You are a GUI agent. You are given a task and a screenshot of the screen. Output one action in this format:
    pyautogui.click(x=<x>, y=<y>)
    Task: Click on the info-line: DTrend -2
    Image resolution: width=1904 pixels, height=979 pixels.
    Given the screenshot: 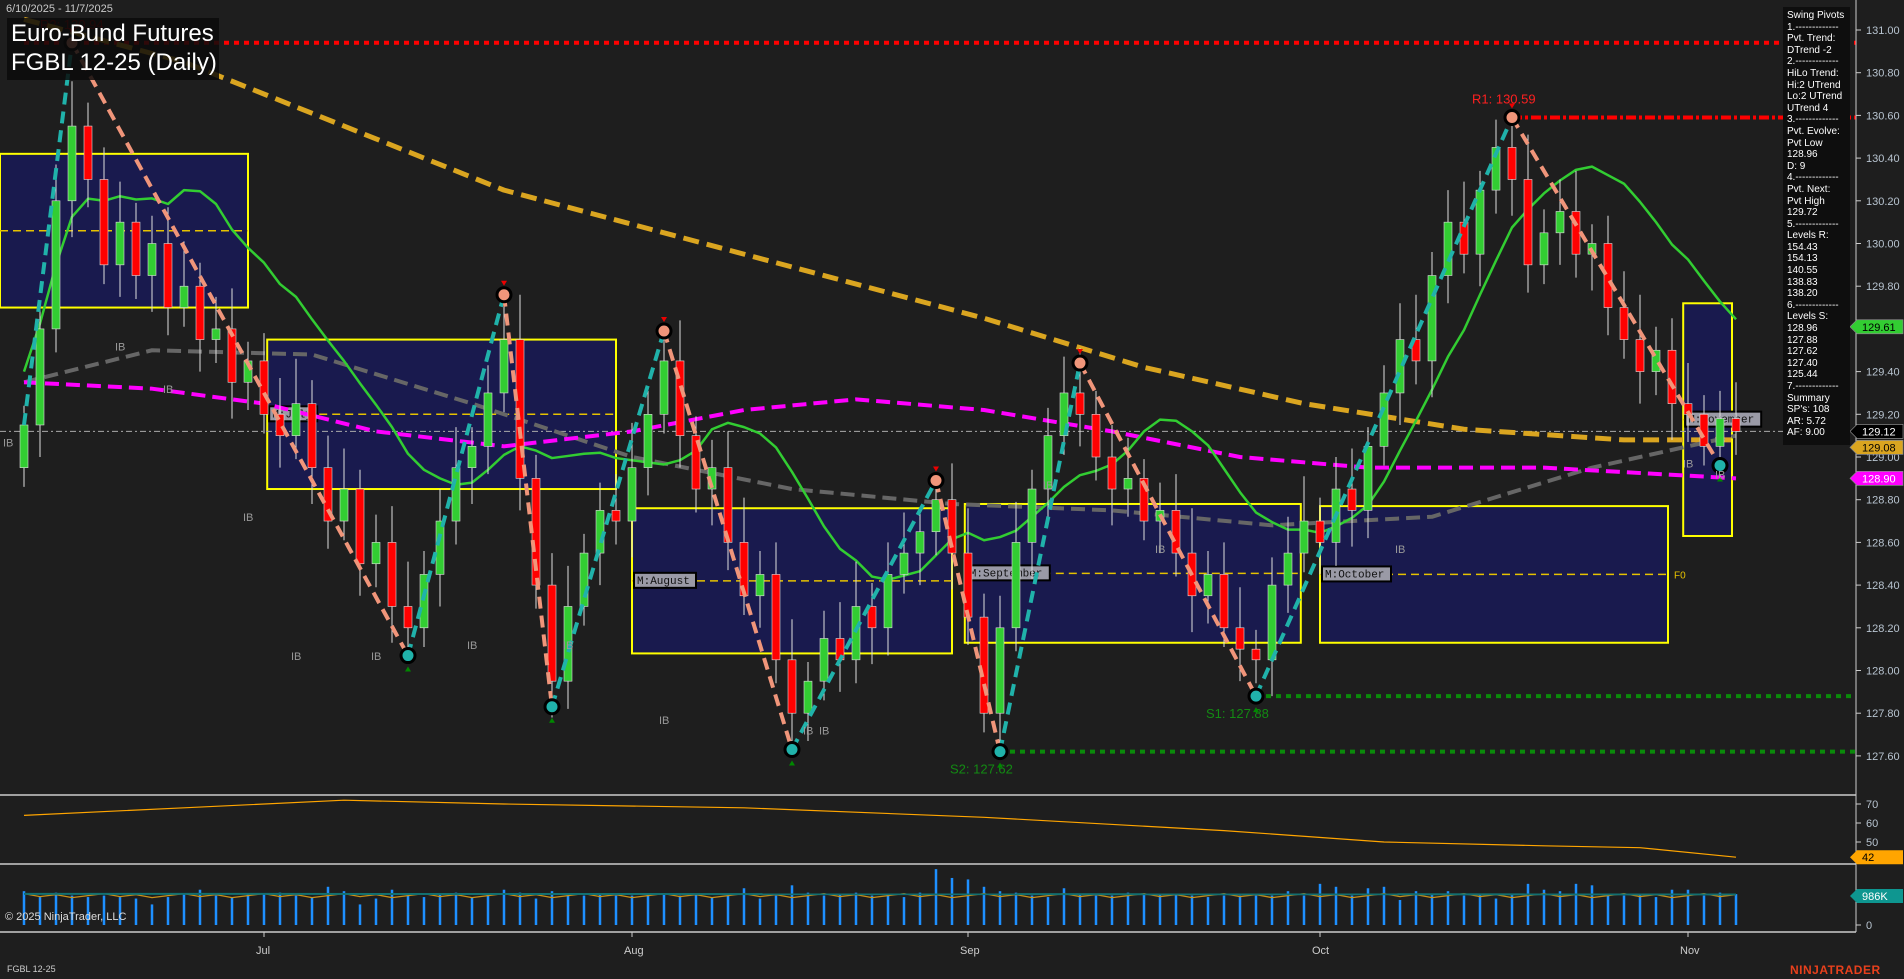 What is the action you would take?
    pyautogui.click(x=1809, y=50)
    